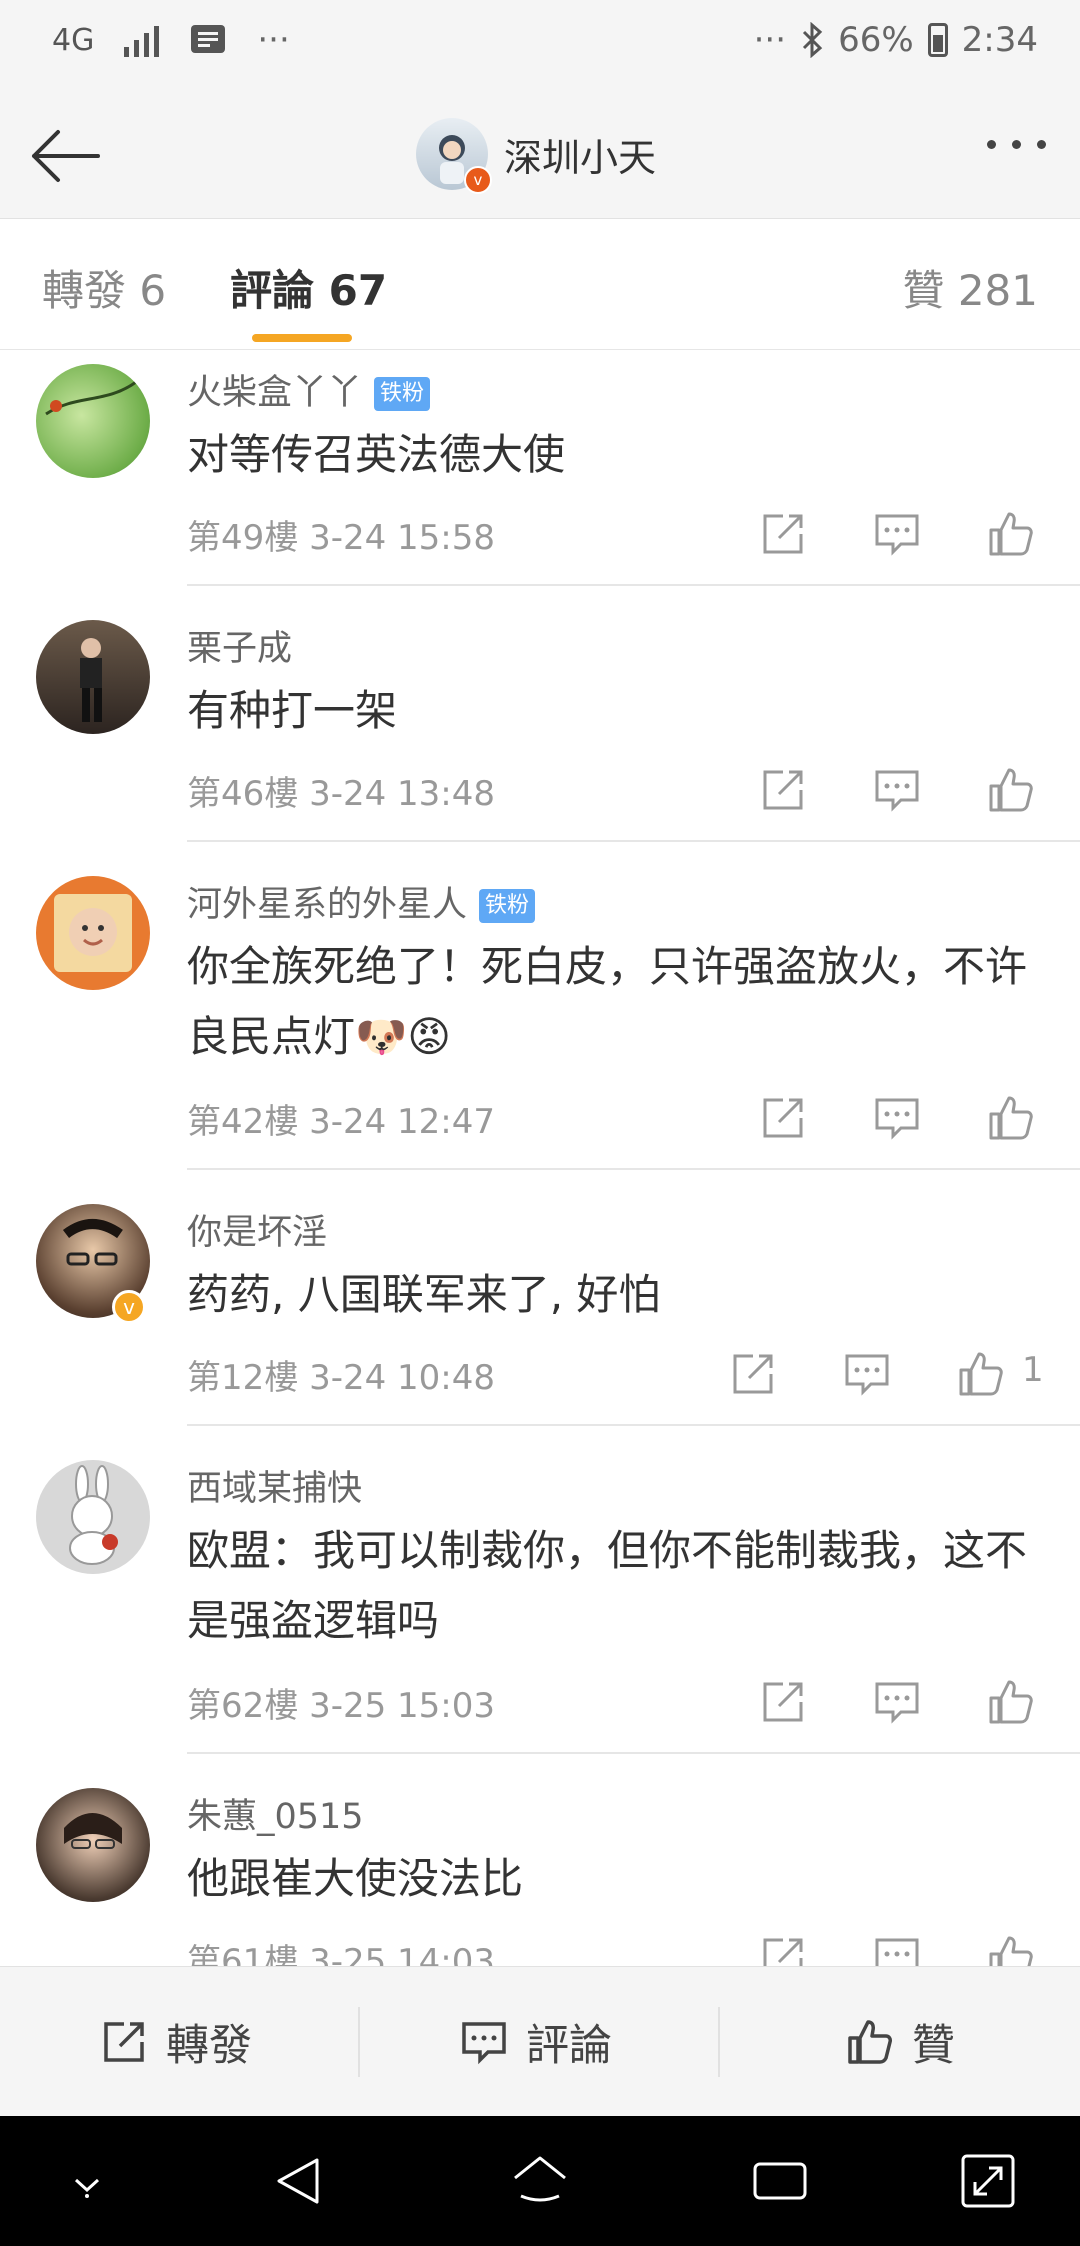 The height and width of the screenshot is (2246, 1080). What do you see at coordinates (540, 45) in the screenshot?
I see `status-bar: 4G ··· ··· 66% 2:34` at bounding box center [540, 45].